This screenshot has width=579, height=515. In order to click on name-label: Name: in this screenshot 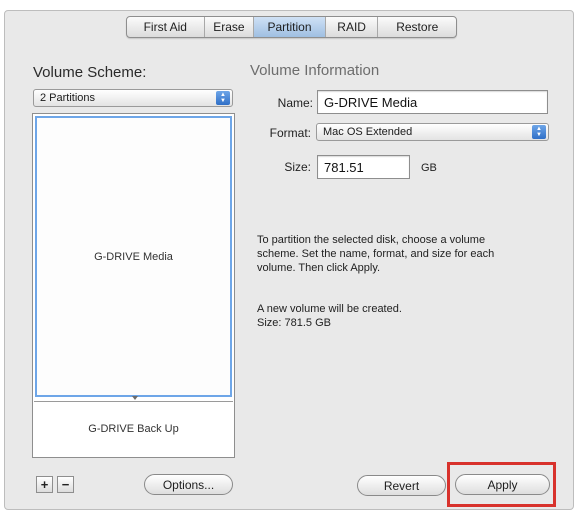, I will do `click(295, 103)`.